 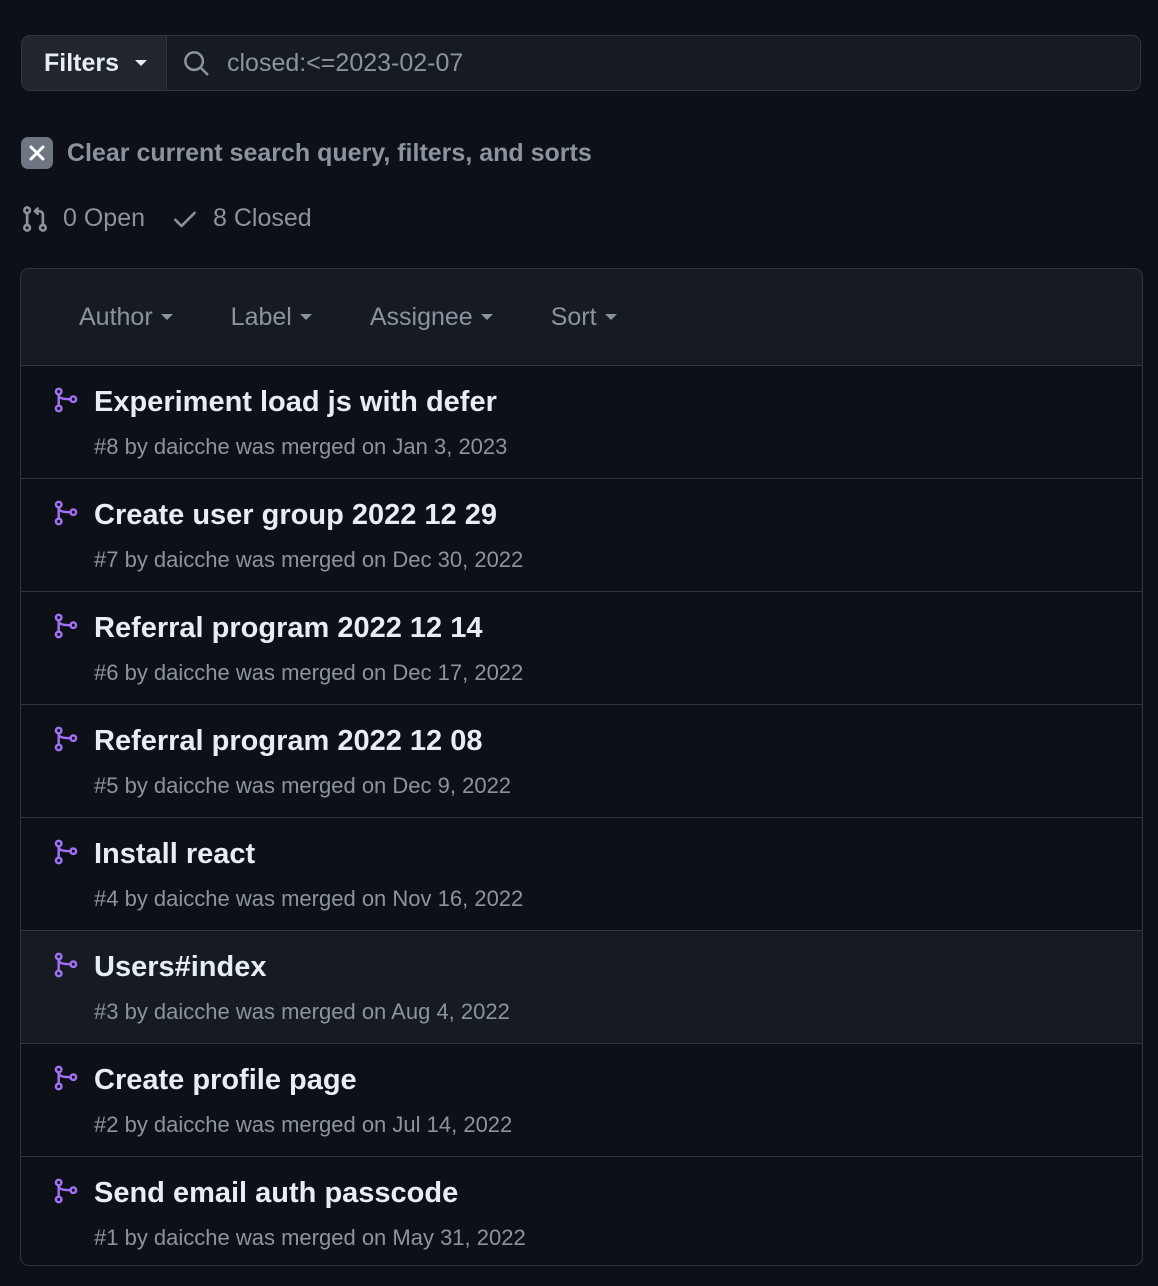 I want to click on list-header: Author Label Assignee Sort, so click(x=581, y=317).